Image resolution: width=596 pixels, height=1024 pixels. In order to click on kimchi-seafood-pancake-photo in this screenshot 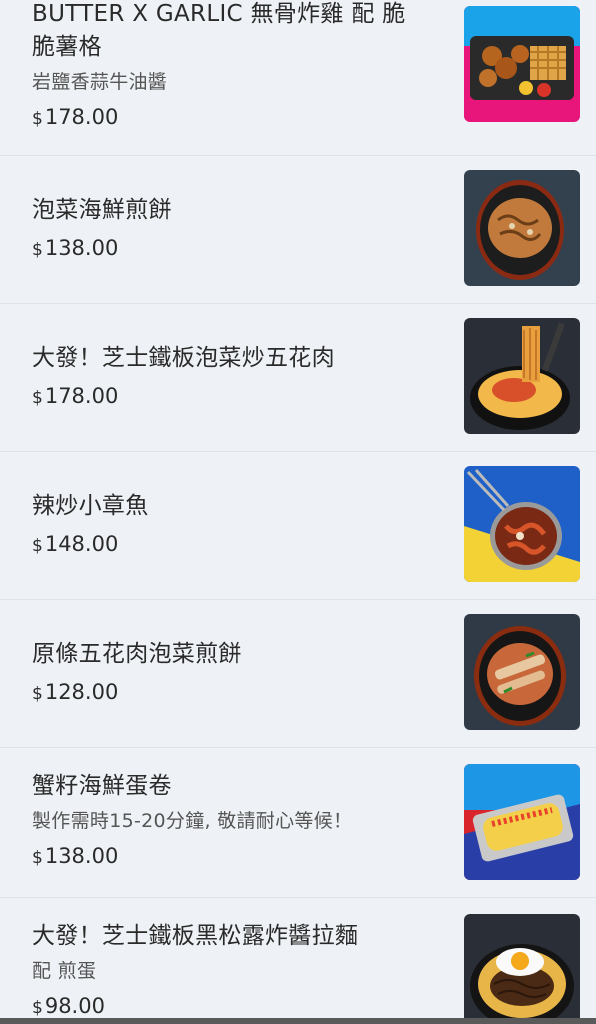, I will do `click(522, 228)`.